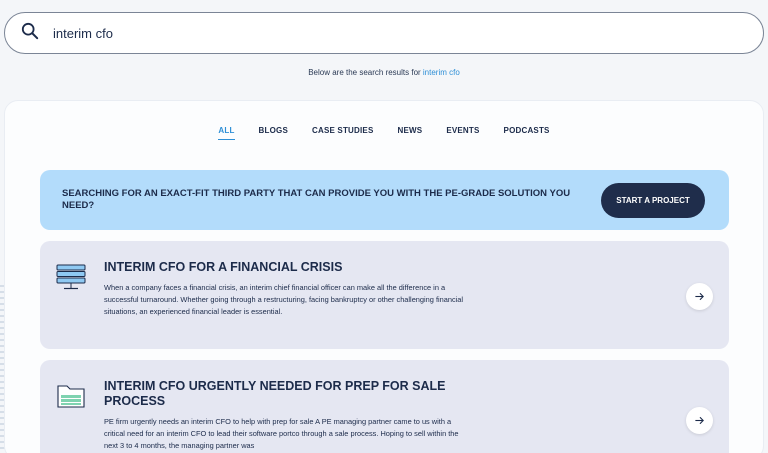  What do you see at coordinates (273, 133) in the screenshot?
I see `tab-blogs: BLOGS` at bounding box center [273, 133].